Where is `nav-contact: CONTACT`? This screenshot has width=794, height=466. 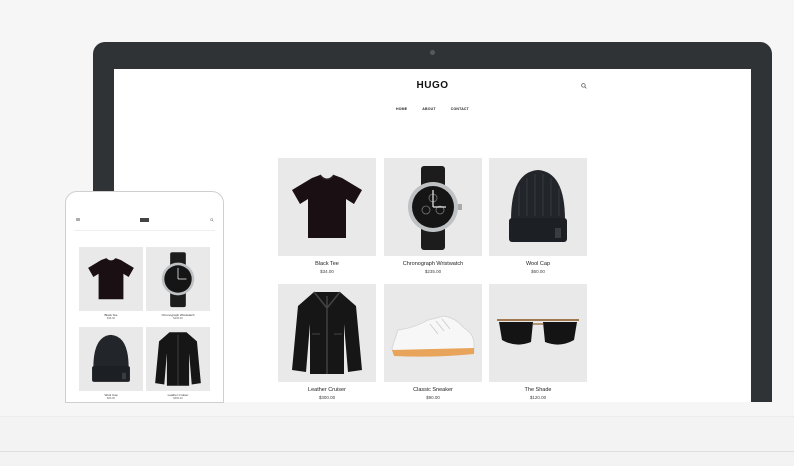 nav-contact: CONTACT is located at coordinates (460, 109).